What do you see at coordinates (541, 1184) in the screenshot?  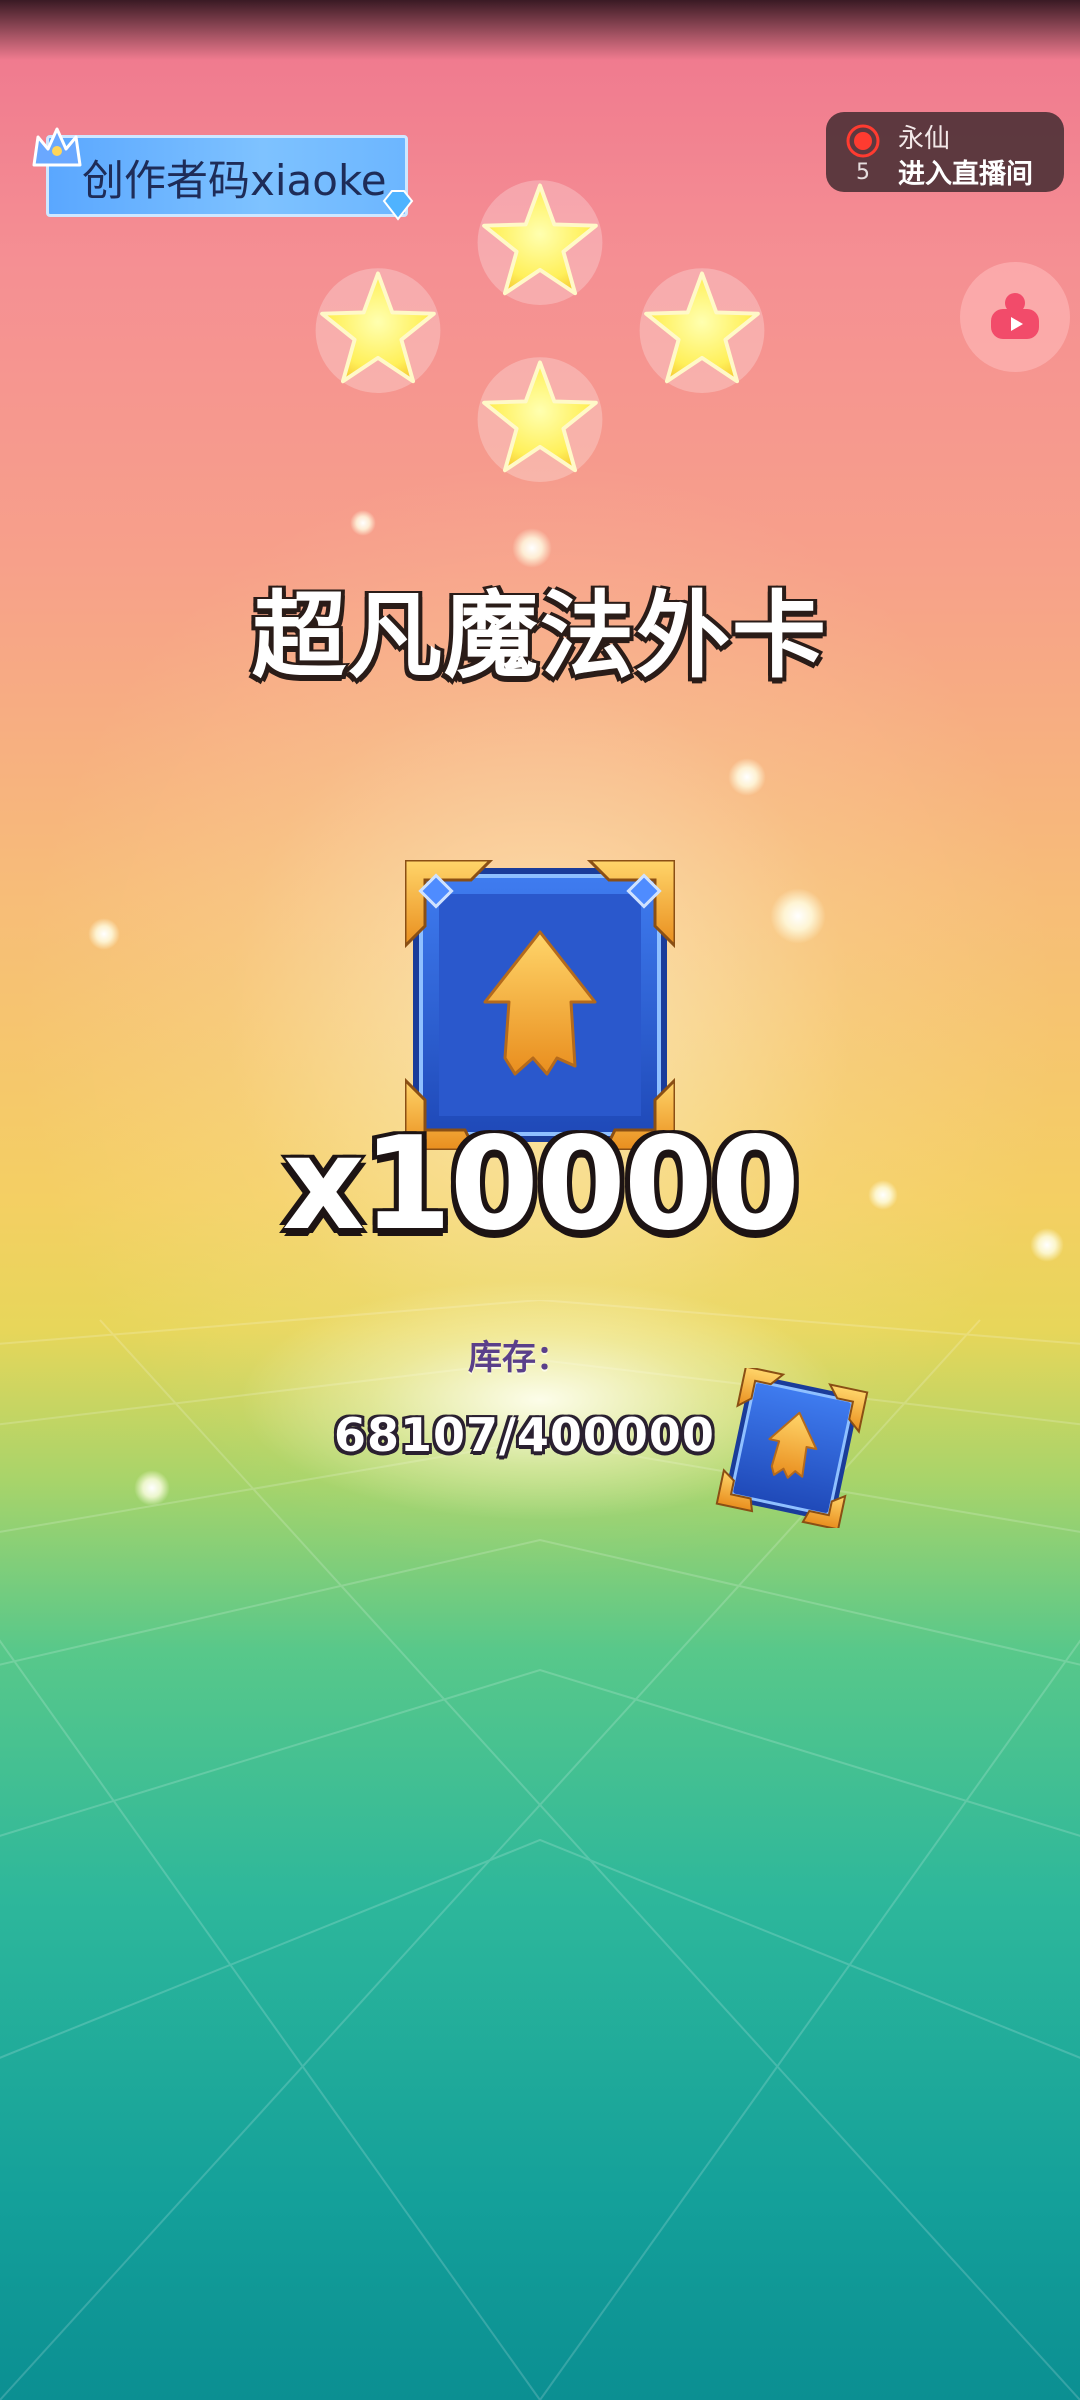 I see `reward-count: x10000` at bounding box center [541, 1184].